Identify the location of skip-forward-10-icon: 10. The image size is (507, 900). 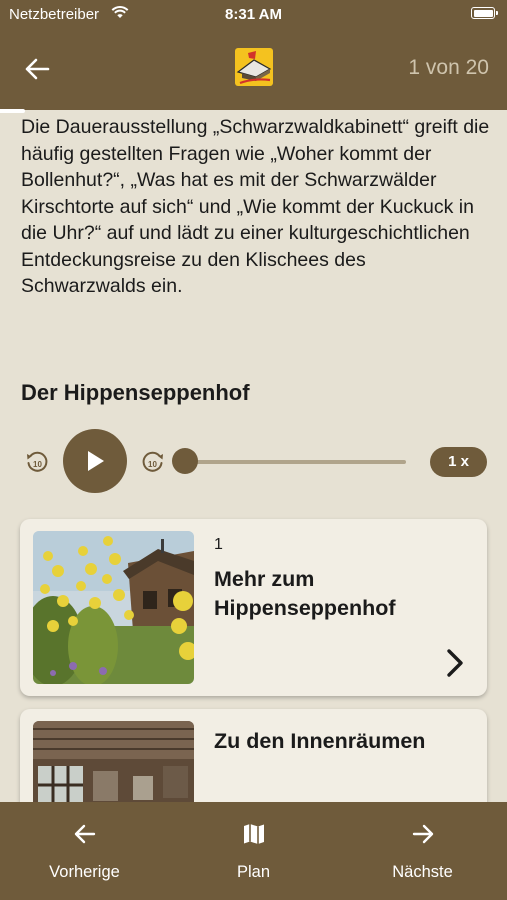
(153, 462).